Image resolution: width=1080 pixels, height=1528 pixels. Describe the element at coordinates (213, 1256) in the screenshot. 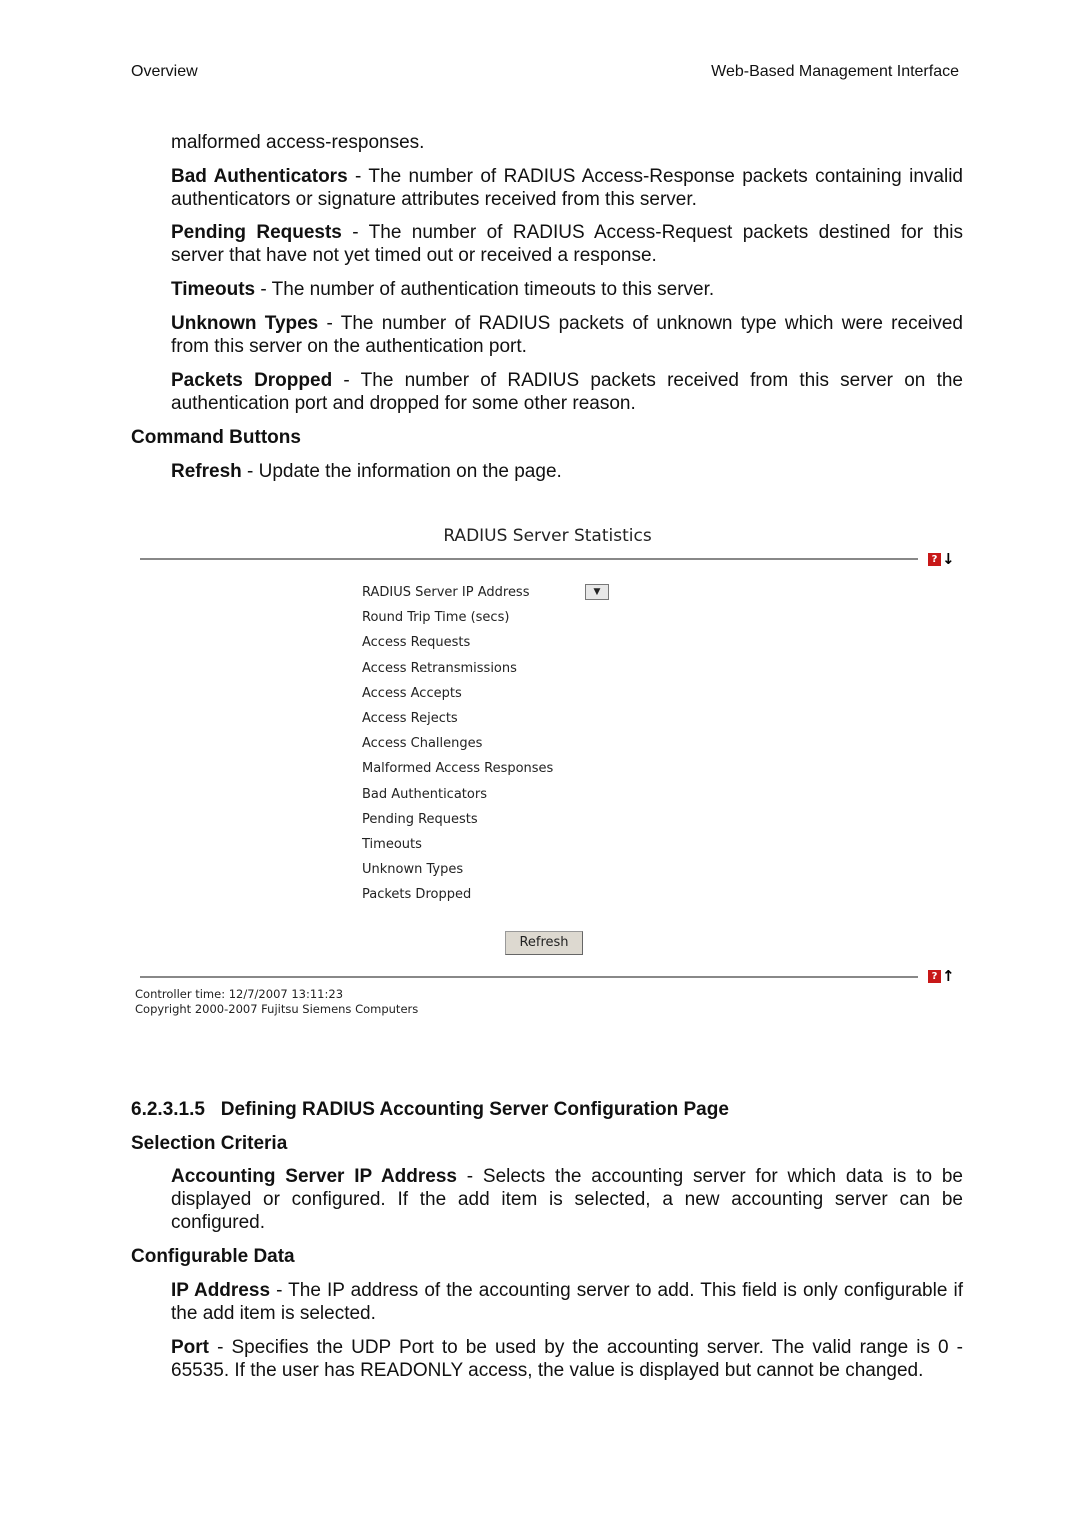

I see `configurable-data-heading: Configurable Data` at that location.